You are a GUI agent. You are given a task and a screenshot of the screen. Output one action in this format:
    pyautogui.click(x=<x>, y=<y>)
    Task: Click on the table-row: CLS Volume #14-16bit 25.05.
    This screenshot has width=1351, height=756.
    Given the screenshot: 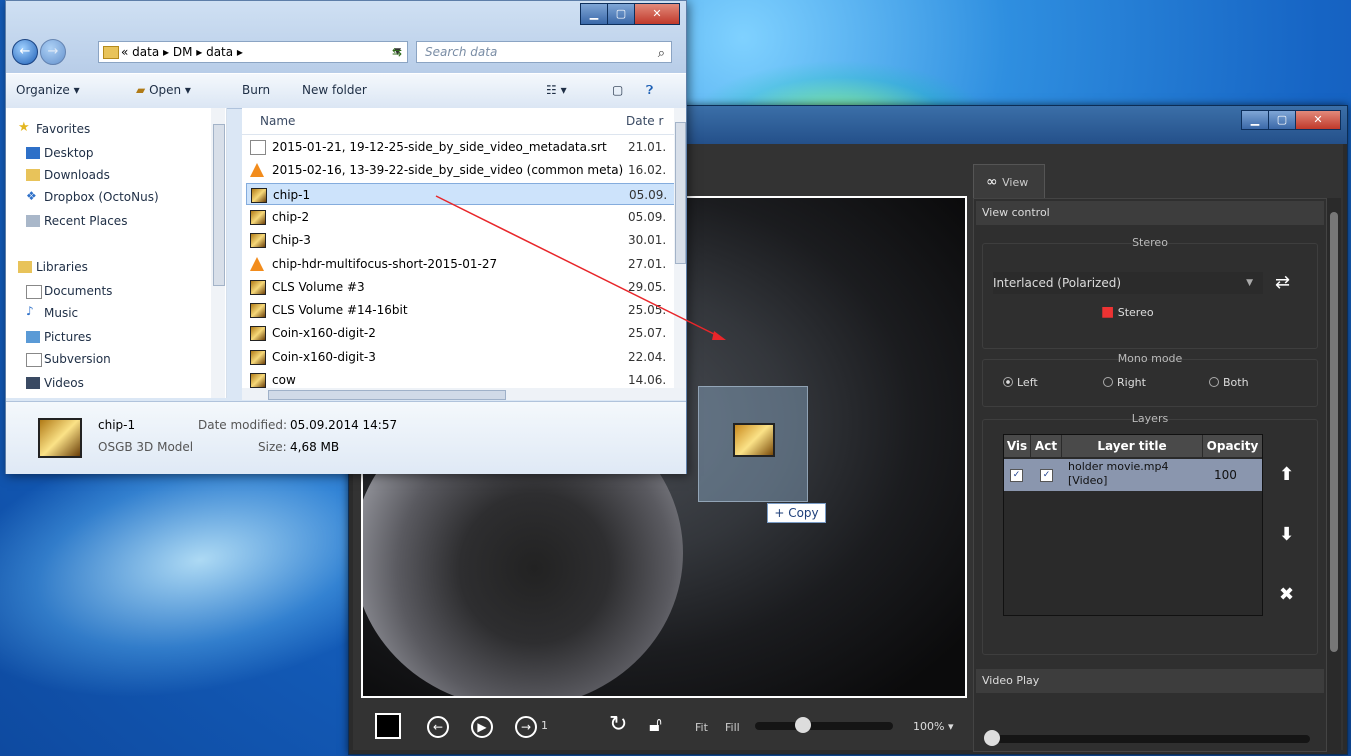 What is the action you would take?
    pyautogui.click(x=461, y=310)
    